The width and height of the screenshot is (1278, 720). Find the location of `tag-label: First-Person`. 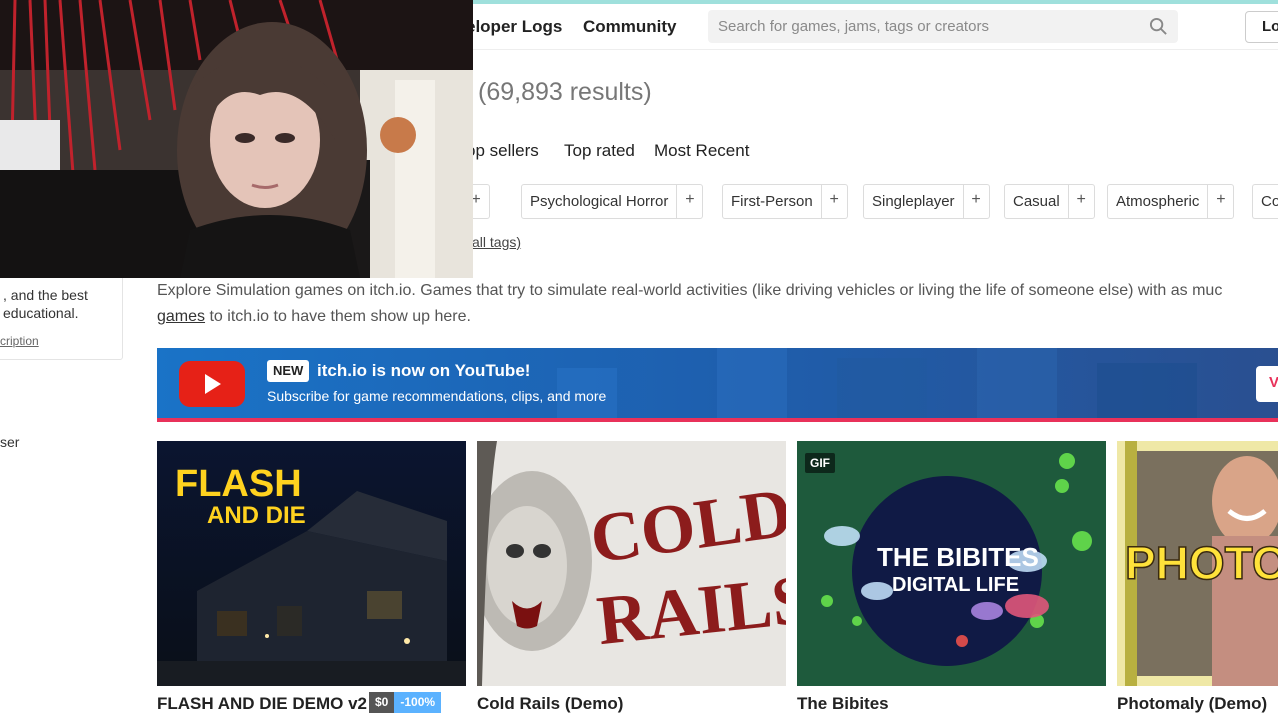

tag-label: First-Person is located at coordinates (772, 201).